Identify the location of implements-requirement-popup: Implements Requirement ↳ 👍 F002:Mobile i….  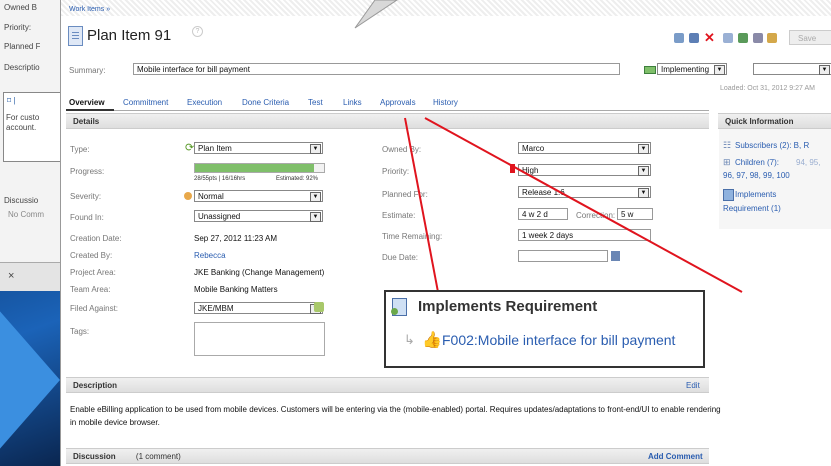
(544, 329).